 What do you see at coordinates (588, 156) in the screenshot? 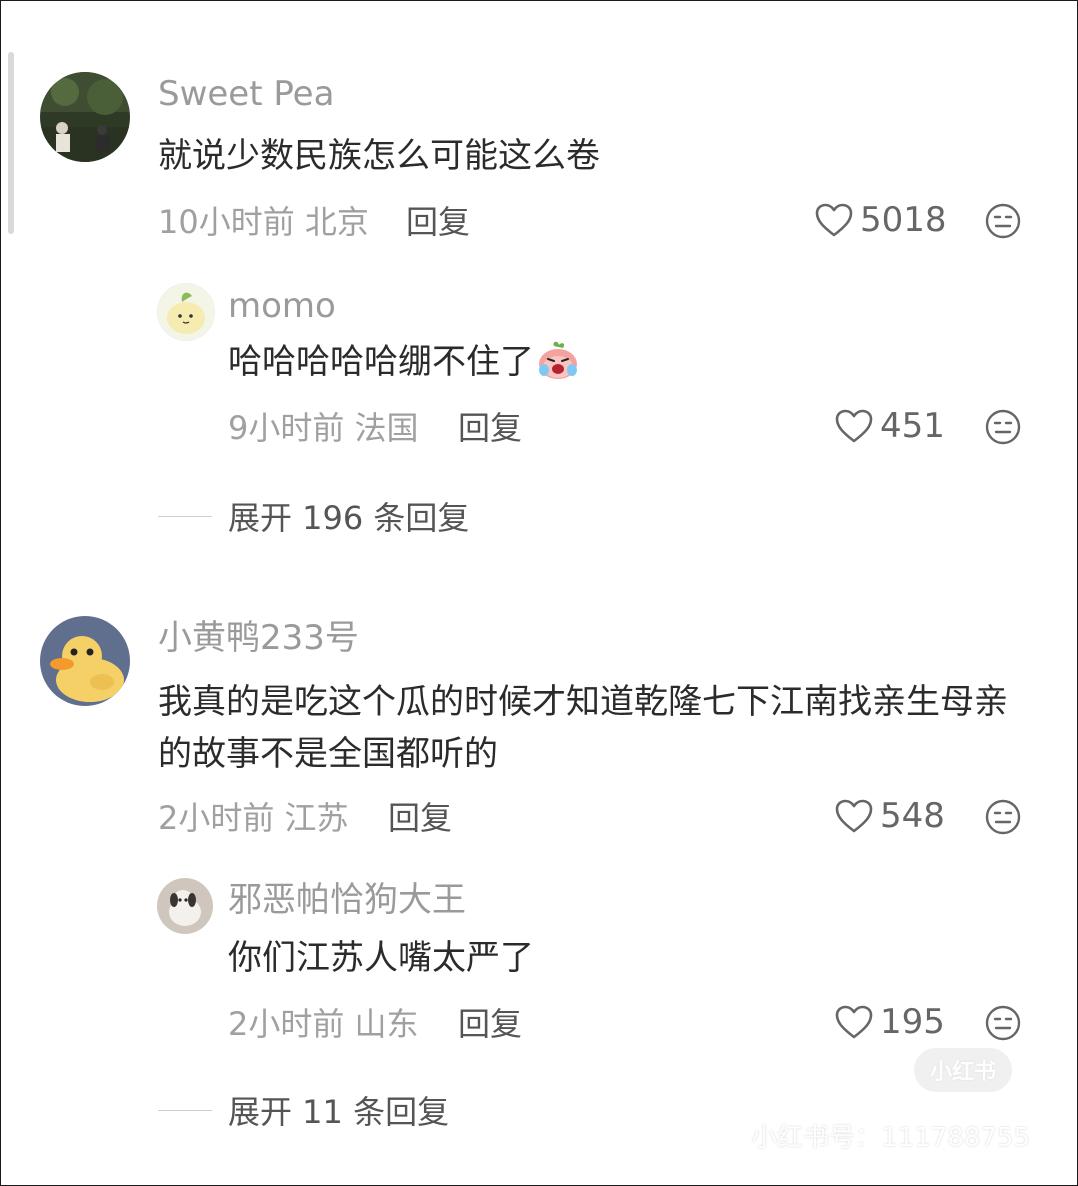
I see `comment-text: 就说少数民族怎么可能这么卷` at bounding box center [588, 156].